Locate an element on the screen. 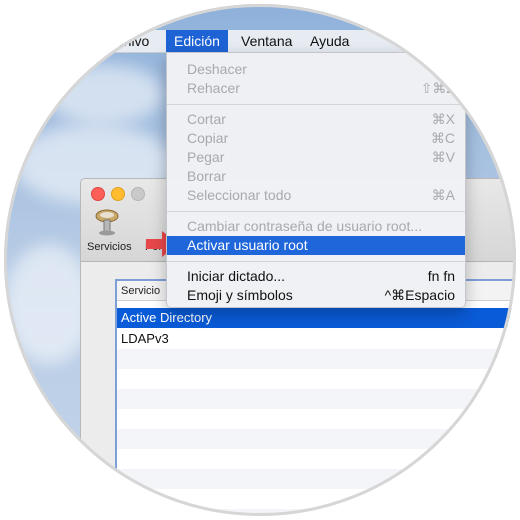 The width and height of the screenshot is (520, 520). menu-item-emoji-y-simbolos: Emoji y símbolos ^⌘Espacio is located at coordinates (316, 295).